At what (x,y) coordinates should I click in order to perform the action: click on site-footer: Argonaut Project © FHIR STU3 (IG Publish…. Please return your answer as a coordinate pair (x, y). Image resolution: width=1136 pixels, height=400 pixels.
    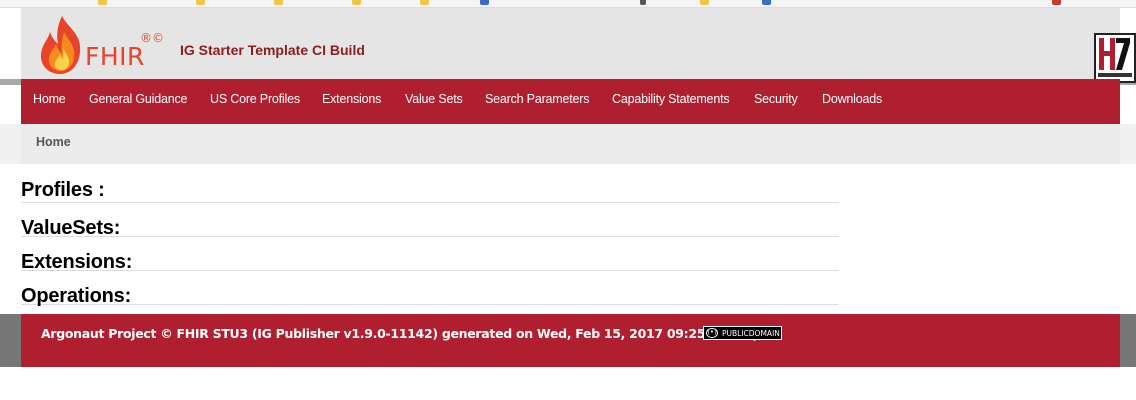
    Looking at the image, I should click on (570, 340).